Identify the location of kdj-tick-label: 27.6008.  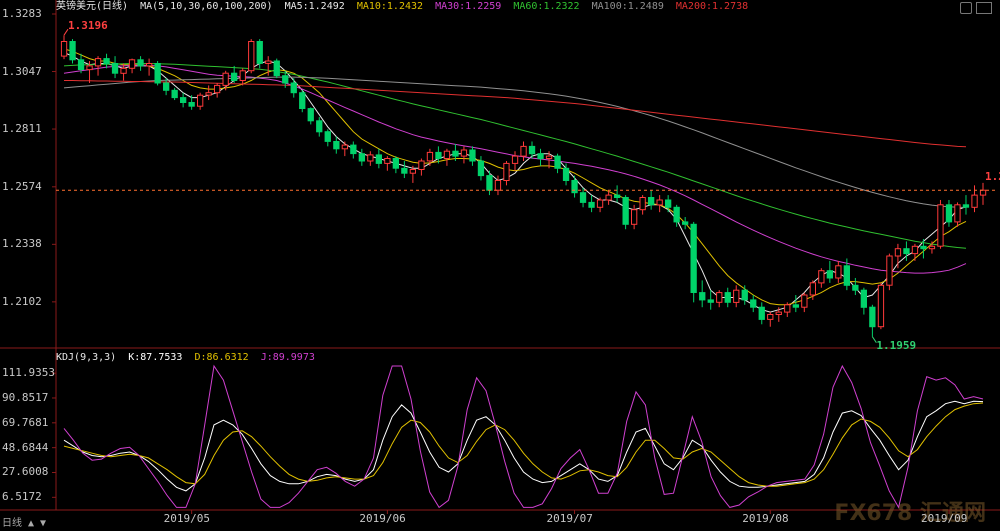
(25, 472).